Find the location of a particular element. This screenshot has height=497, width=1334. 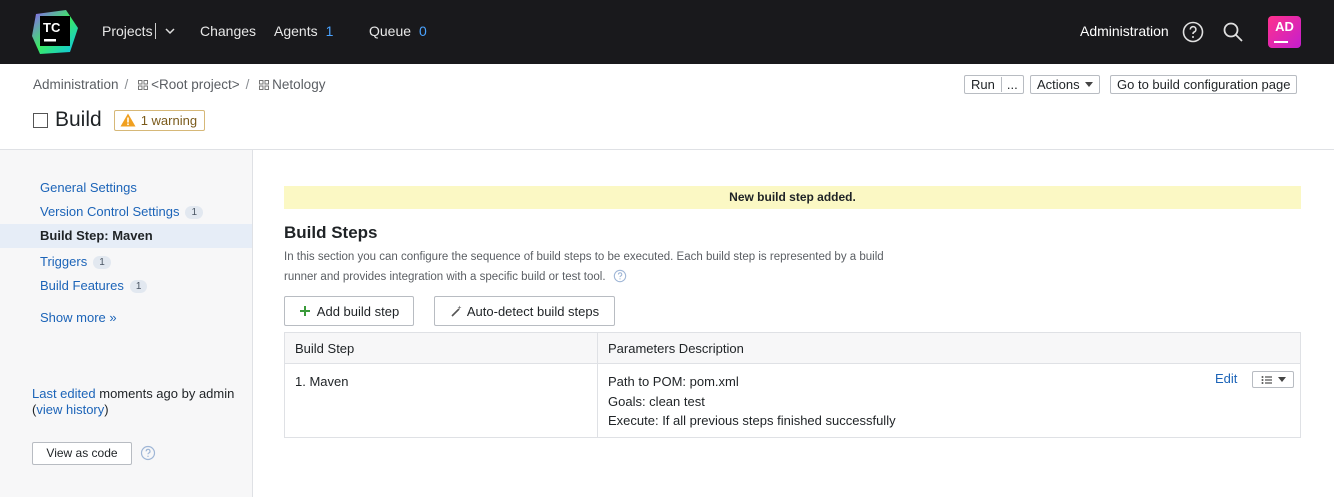

page-title-text: Build is located at coordinates (78, 119).